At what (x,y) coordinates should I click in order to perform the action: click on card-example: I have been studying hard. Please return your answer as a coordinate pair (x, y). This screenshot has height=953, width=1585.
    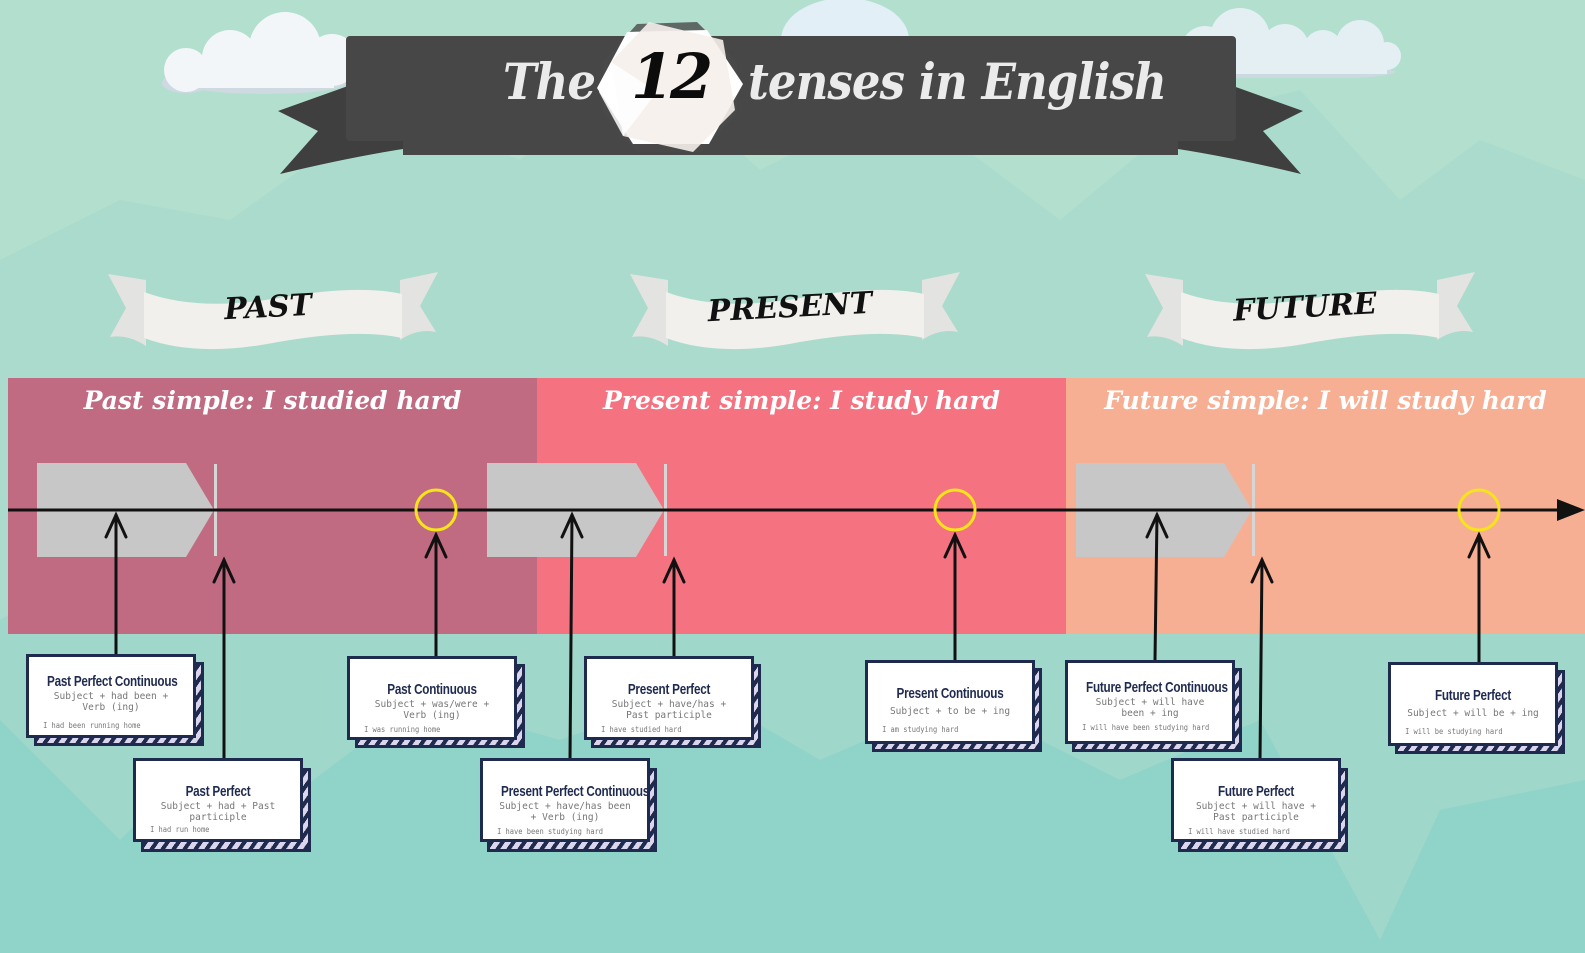
    Looking at the image, I should click on (550, 831).